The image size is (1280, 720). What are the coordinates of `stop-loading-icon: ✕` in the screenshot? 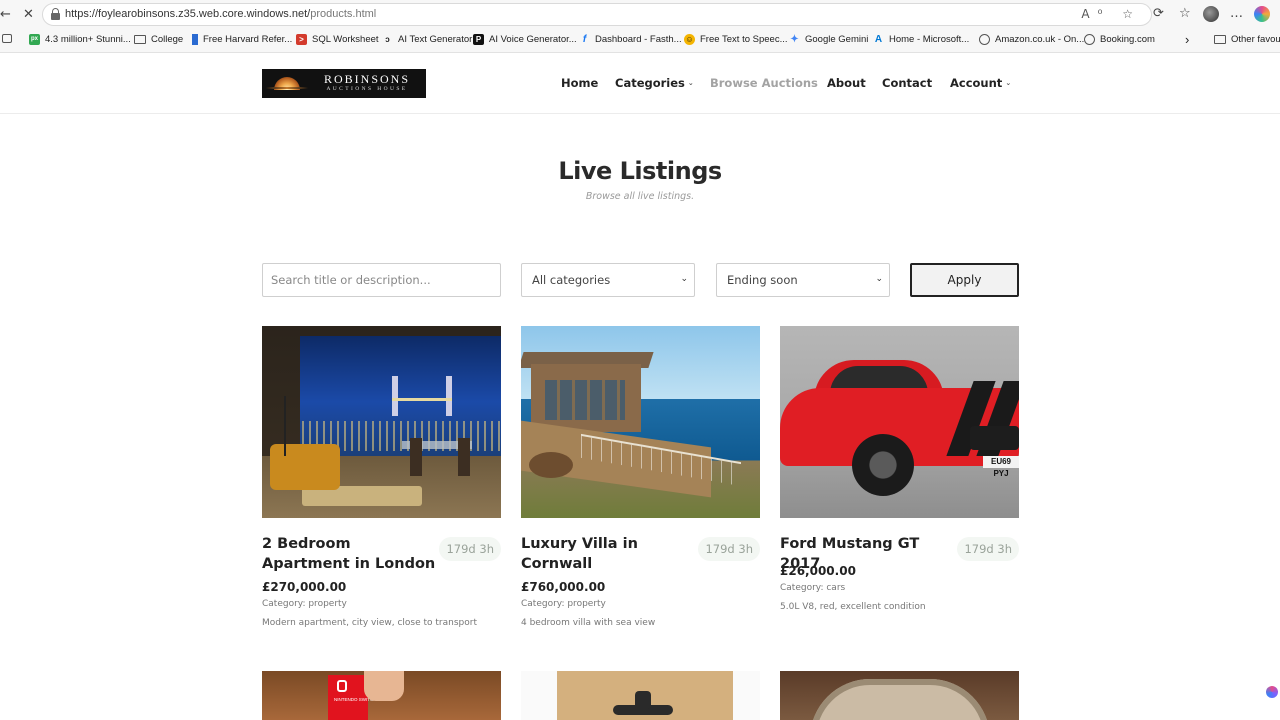 It's located at (28, 14).